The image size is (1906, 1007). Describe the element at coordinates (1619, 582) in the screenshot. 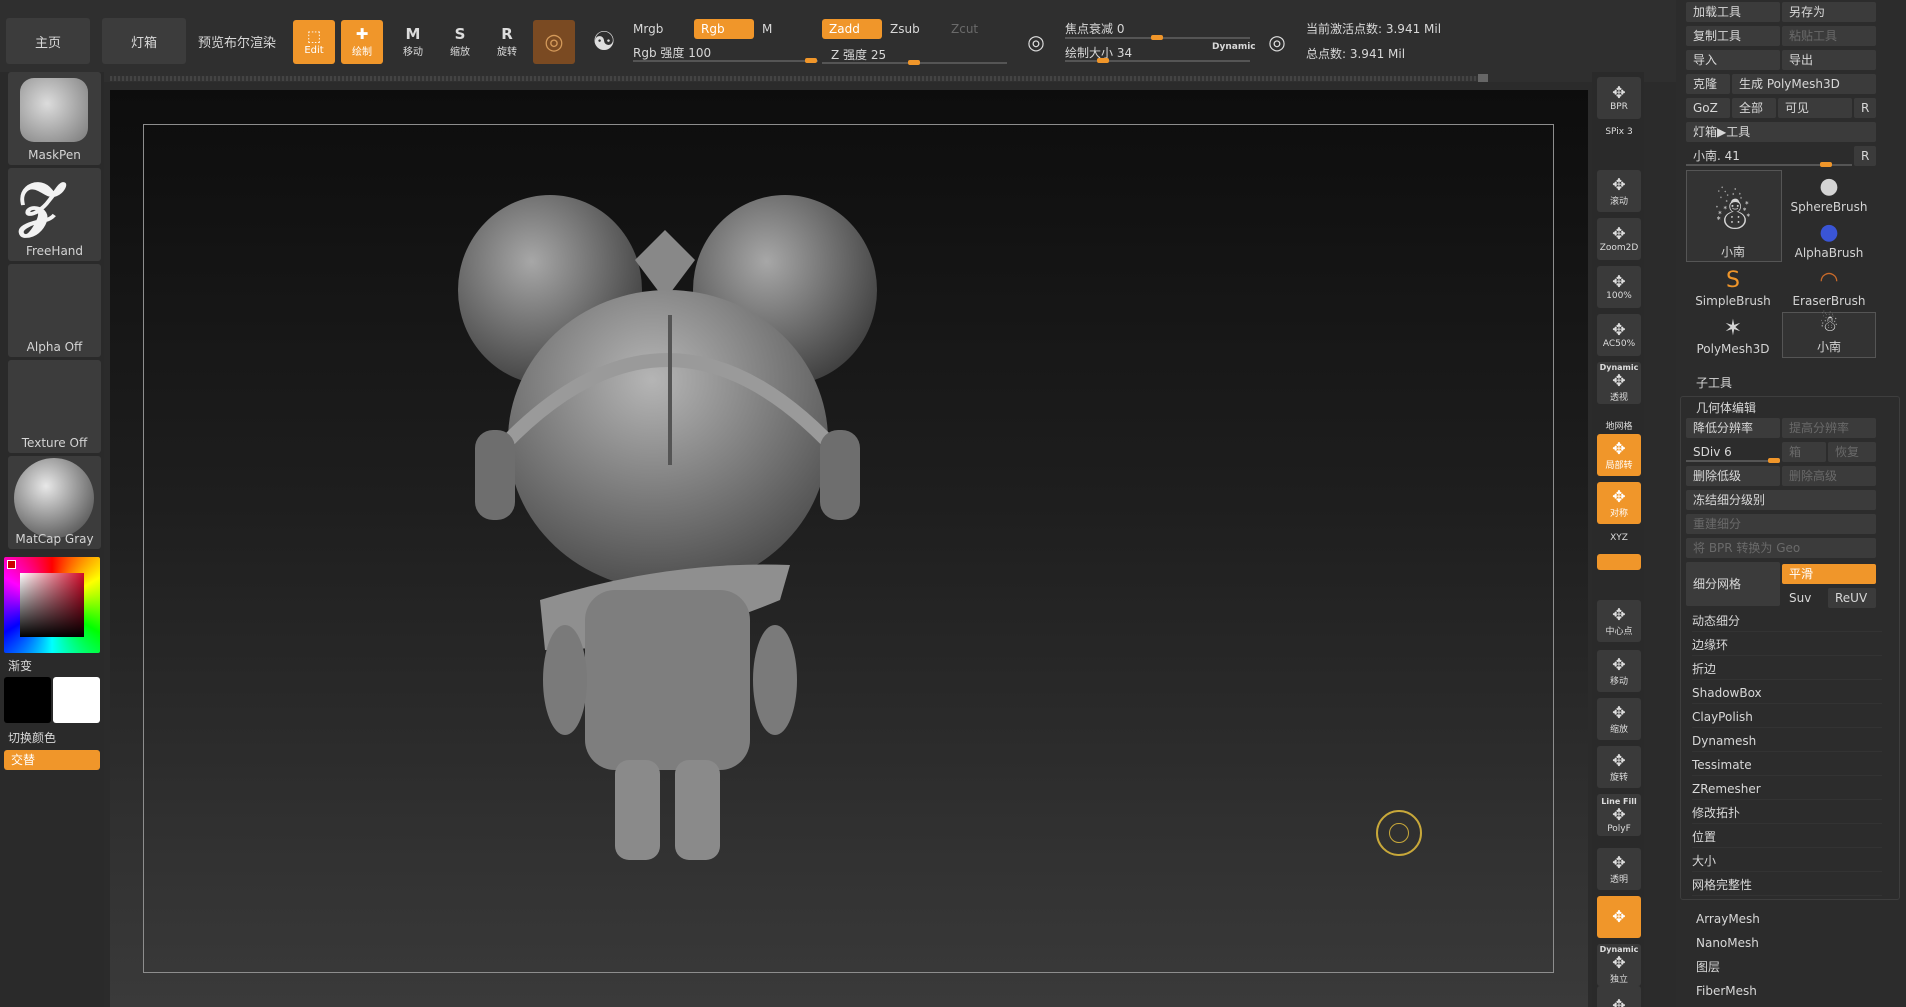

I see `rotate-z-button` at that location.